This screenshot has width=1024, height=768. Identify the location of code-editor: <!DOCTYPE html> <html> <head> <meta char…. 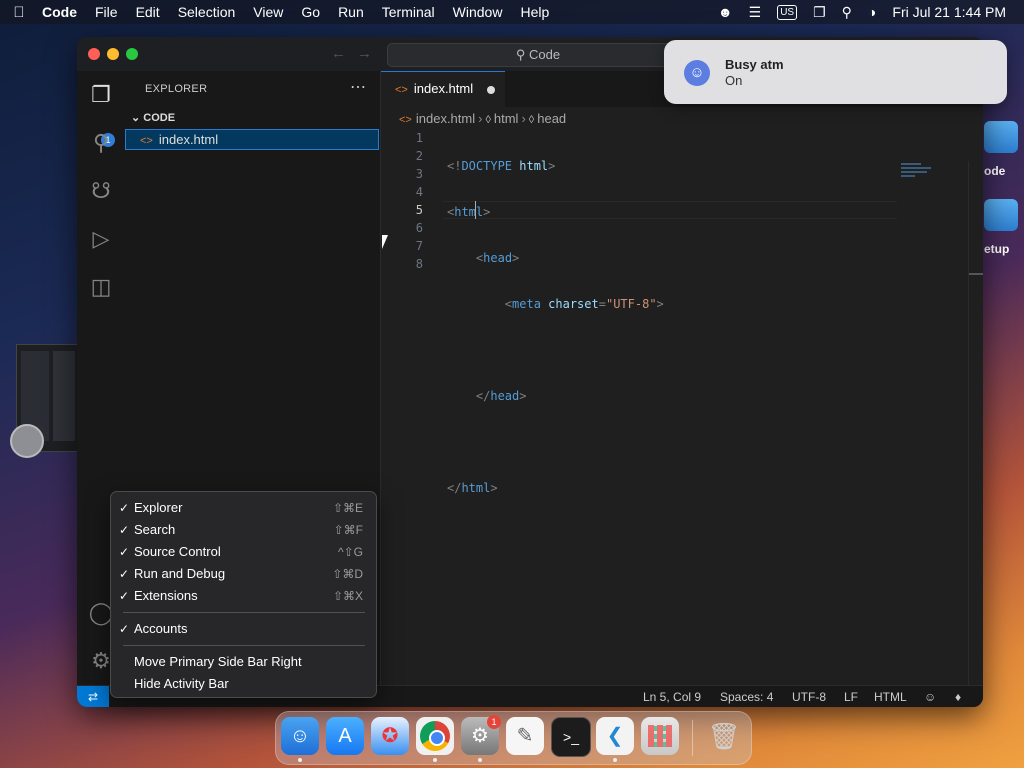
(555, 327).